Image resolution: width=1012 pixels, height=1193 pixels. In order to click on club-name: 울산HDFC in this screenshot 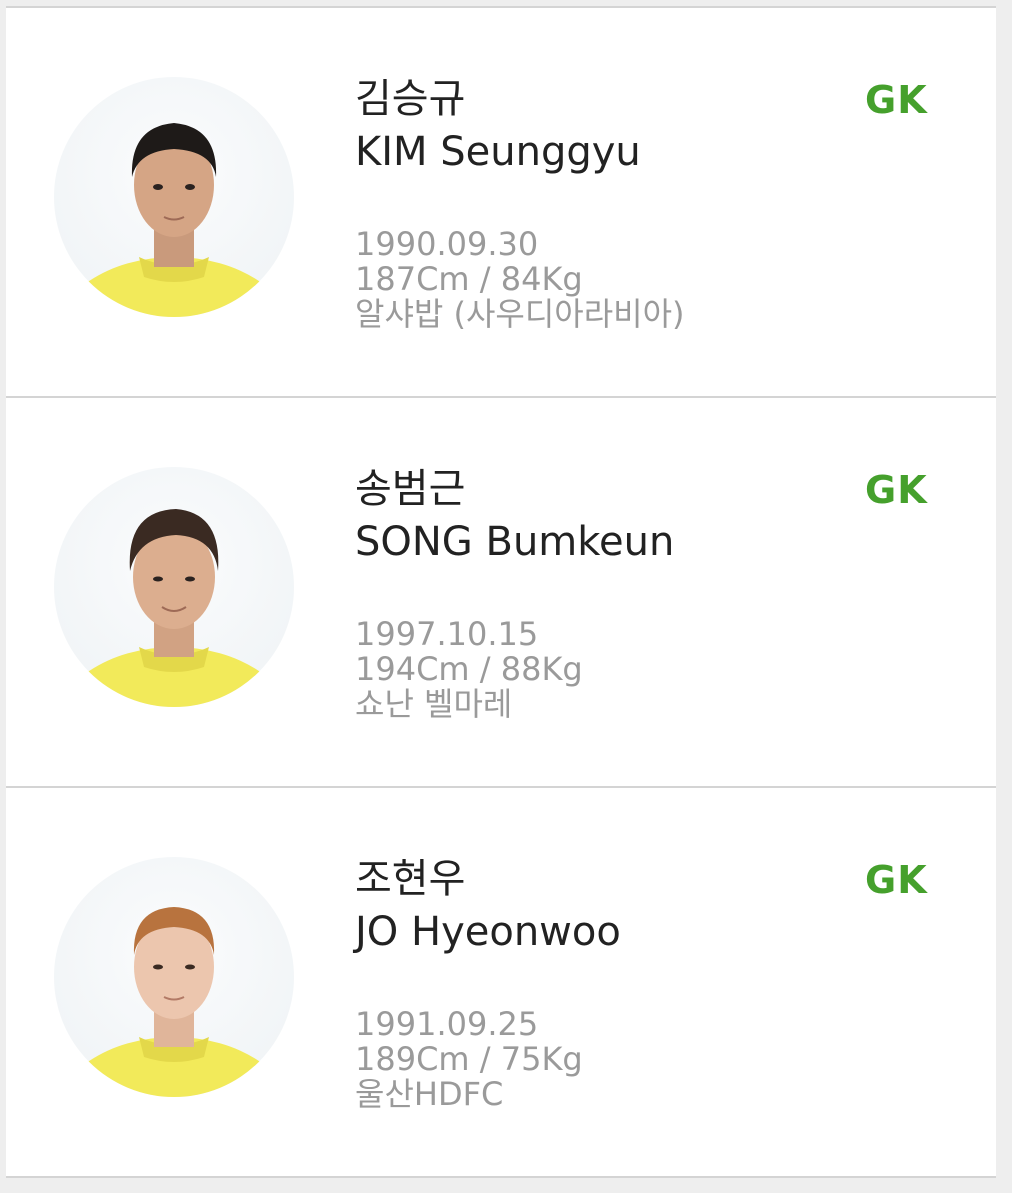, I will do `click(429, 1094)`.